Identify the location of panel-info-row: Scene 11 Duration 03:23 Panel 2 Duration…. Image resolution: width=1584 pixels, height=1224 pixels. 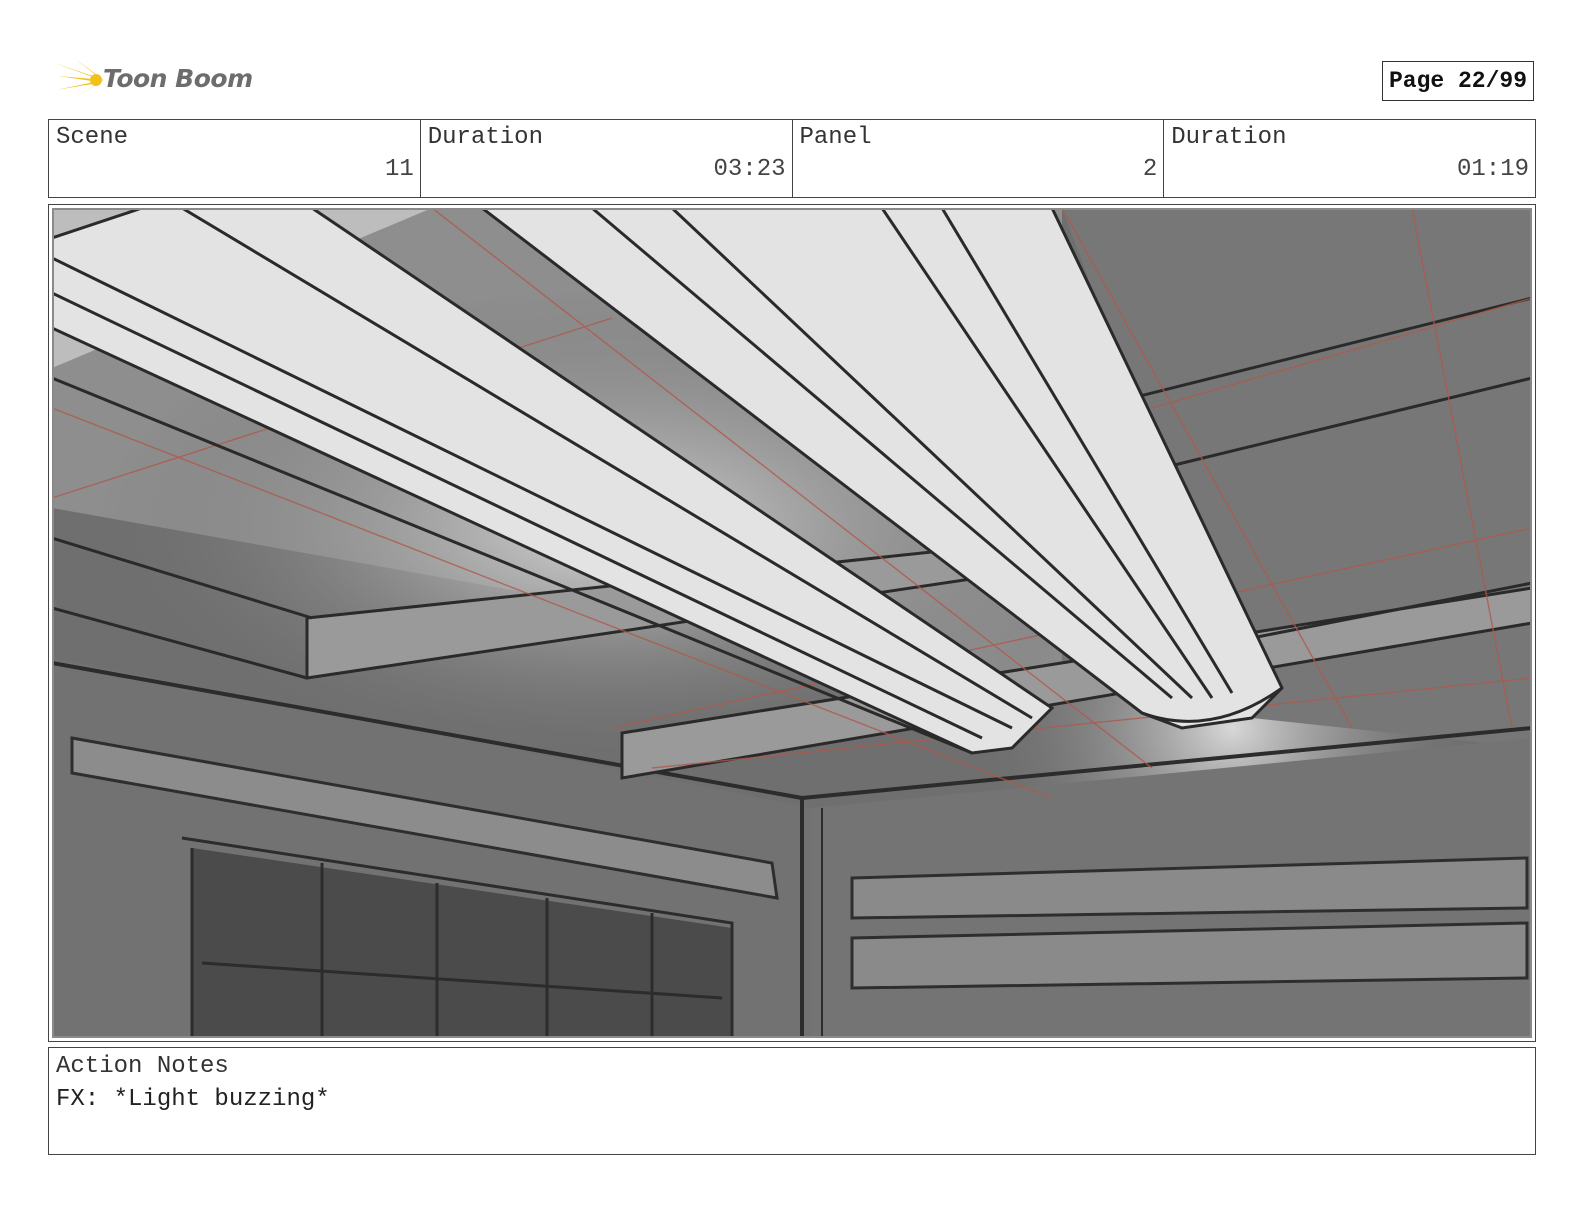
(792, 158).